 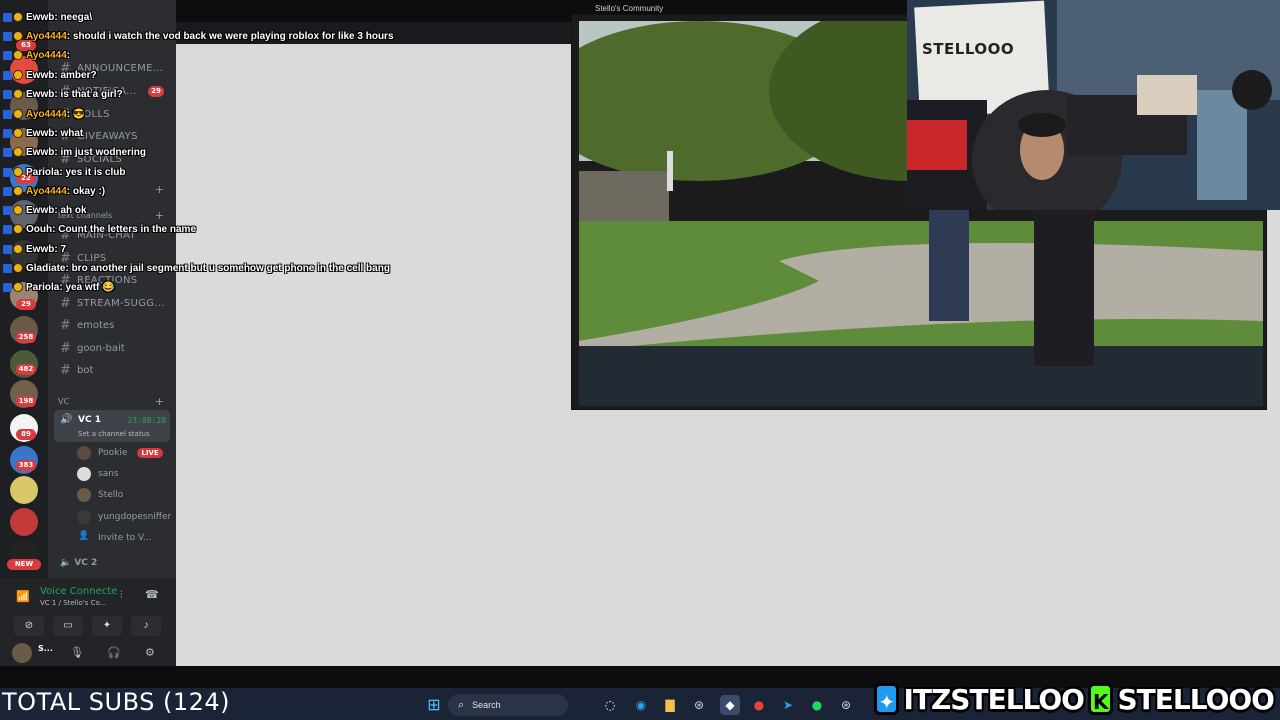 What do you see at coordinates (114, 652) in the screenshot?
I see `headphones-icon: 🎧` at bounding box center [114, 652].